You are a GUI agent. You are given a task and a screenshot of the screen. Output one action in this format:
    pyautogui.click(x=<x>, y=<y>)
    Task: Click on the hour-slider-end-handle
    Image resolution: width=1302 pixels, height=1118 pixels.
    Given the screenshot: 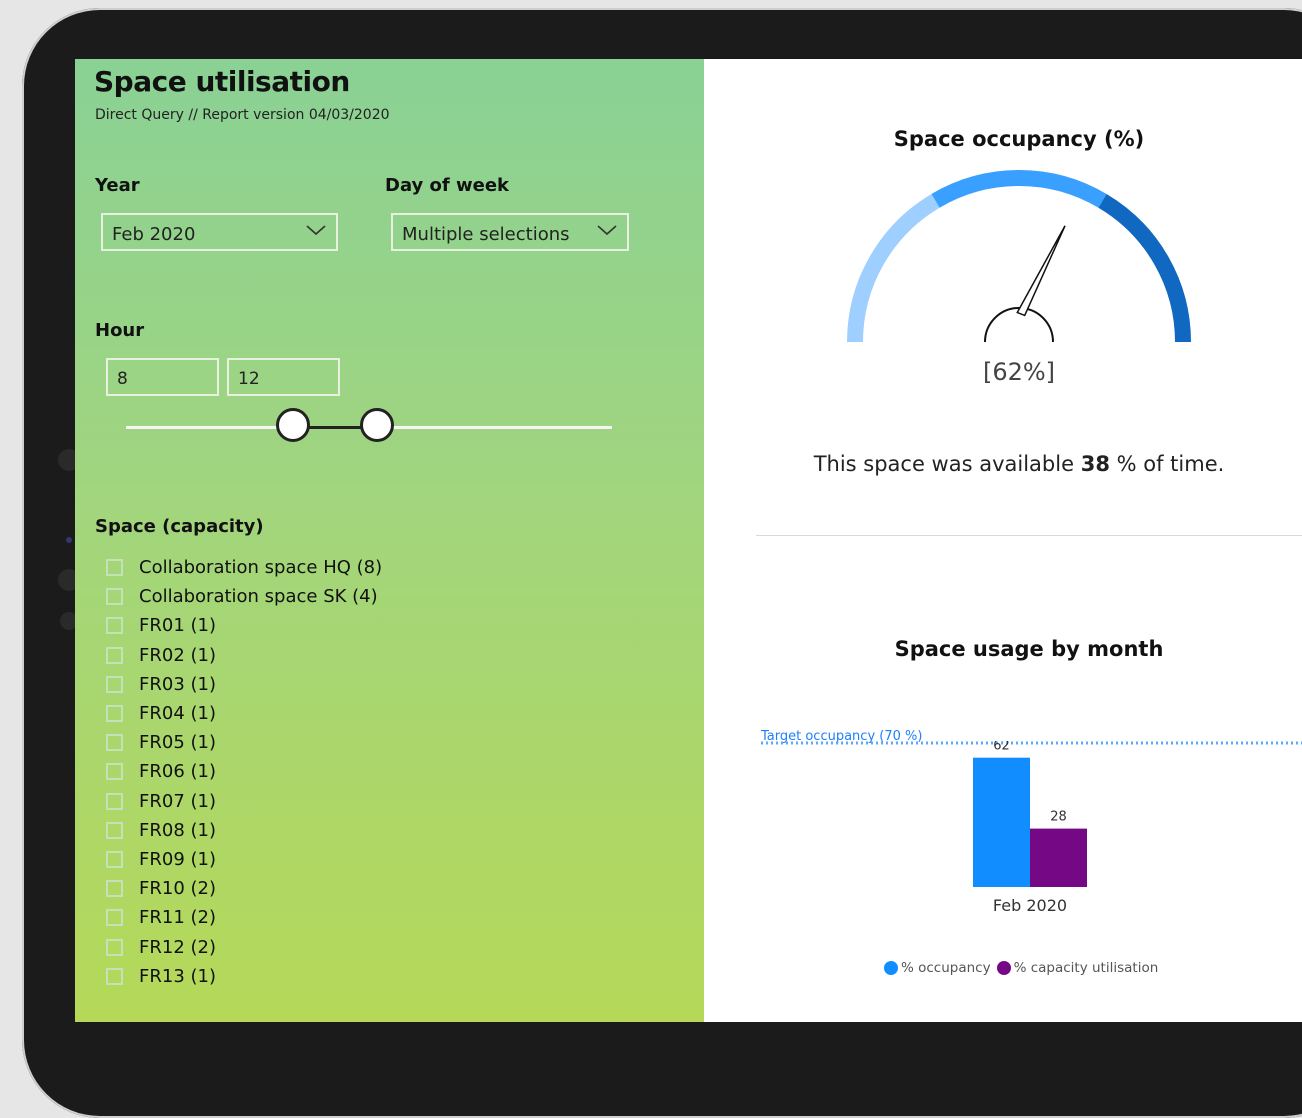 What is the action you would take?
    pyautogui.click(x=377, y=425)
    